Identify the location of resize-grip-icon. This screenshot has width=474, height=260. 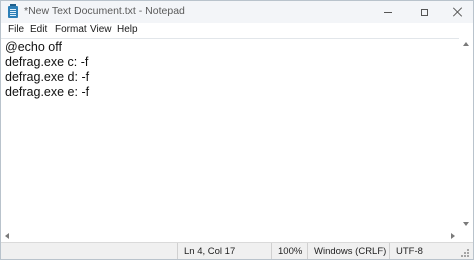
(465, 253).